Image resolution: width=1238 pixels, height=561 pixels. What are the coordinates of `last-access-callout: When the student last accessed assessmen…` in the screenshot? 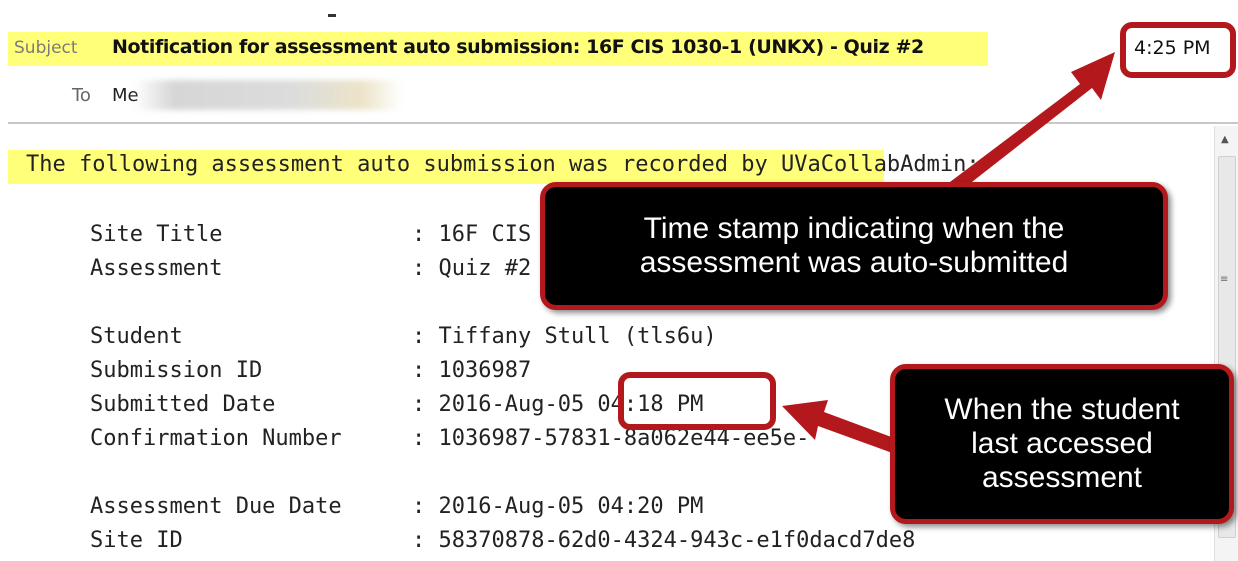 It's located at (1062, 444).